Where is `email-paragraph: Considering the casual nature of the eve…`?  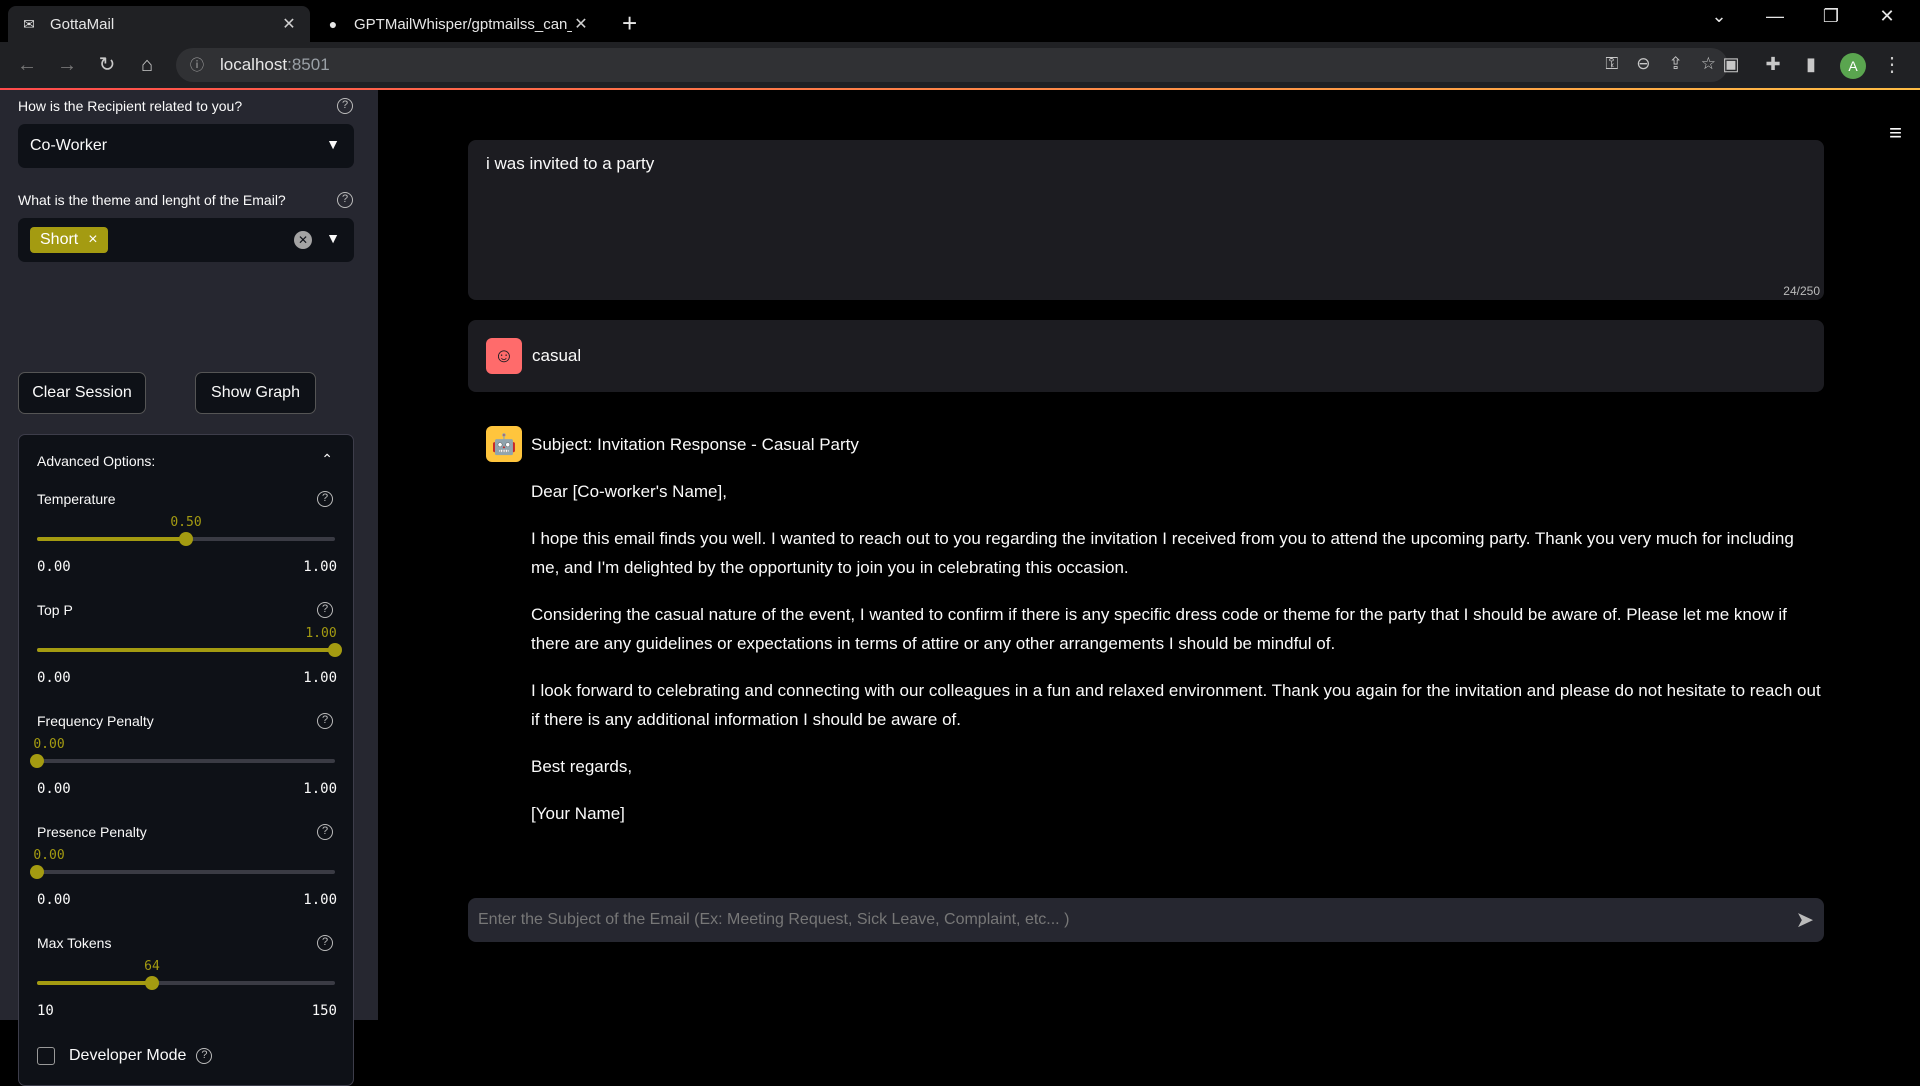
email-paragraph: Considering the casual nature of the eve… is located at coordinates (1159, 629).